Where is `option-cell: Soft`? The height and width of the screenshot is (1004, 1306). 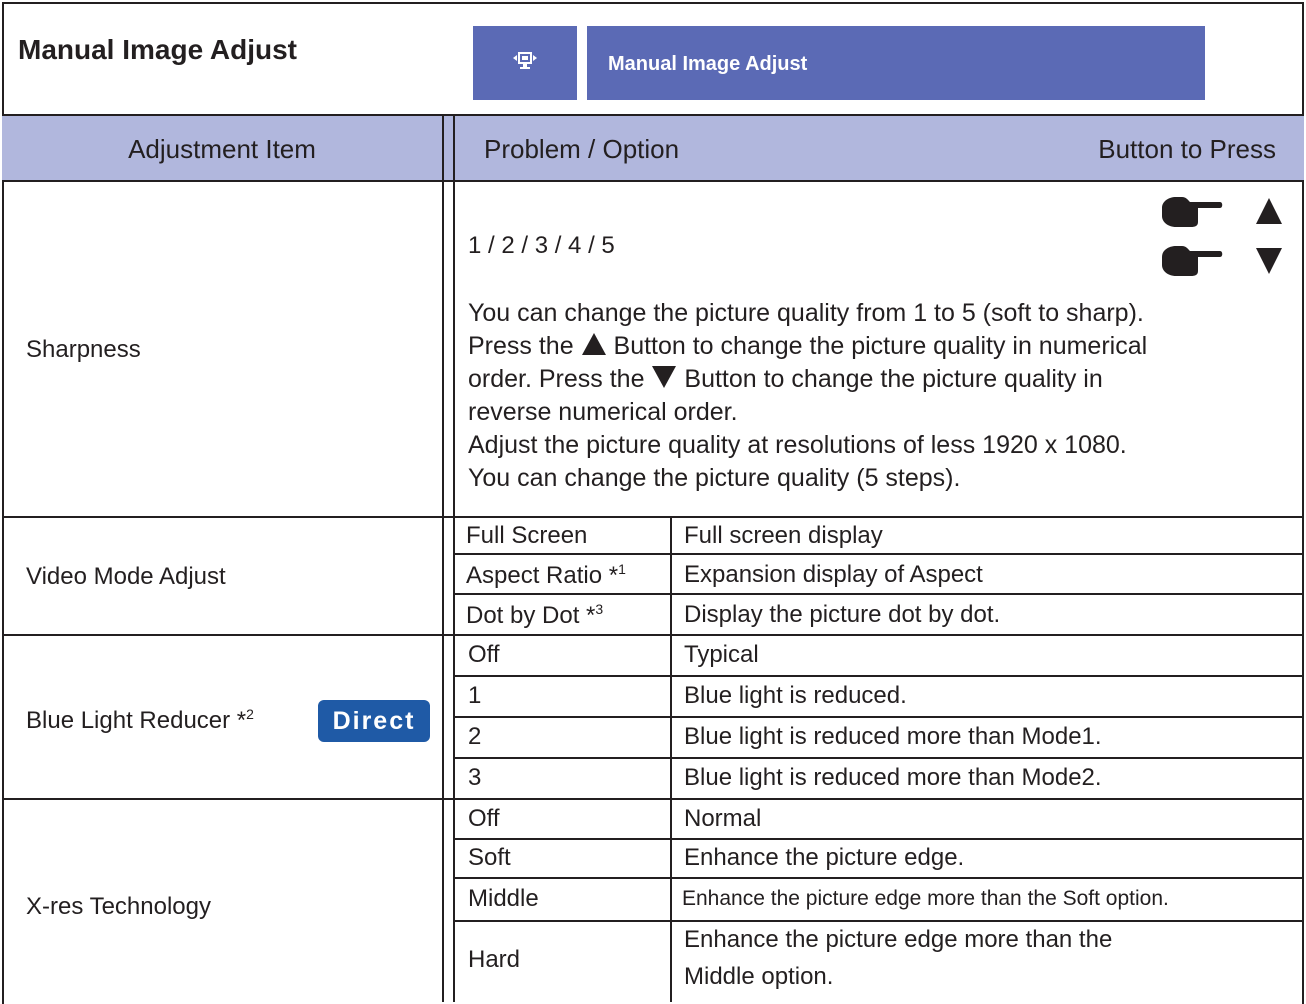 option-cell: Soft is located at coordinates (489, 857).